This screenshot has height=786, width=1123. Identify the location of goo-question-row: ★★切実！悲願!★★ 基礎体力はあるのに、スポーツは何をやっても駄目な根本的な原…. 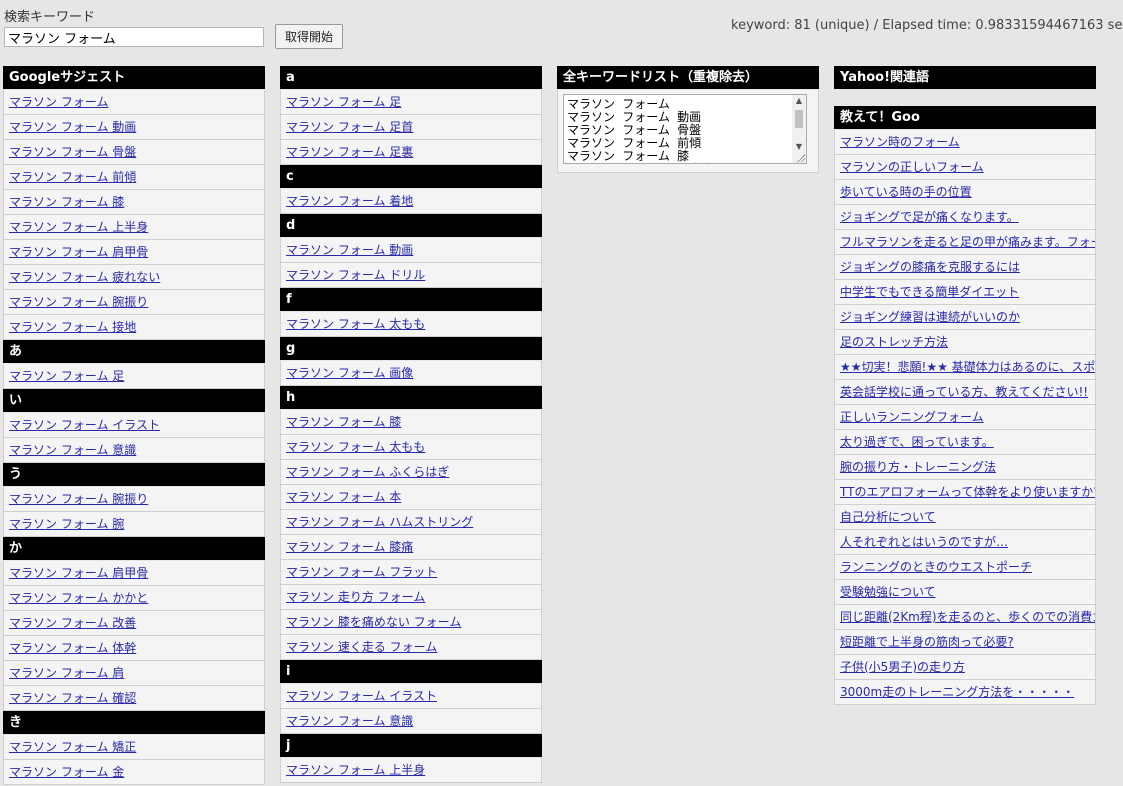
(965, 367).